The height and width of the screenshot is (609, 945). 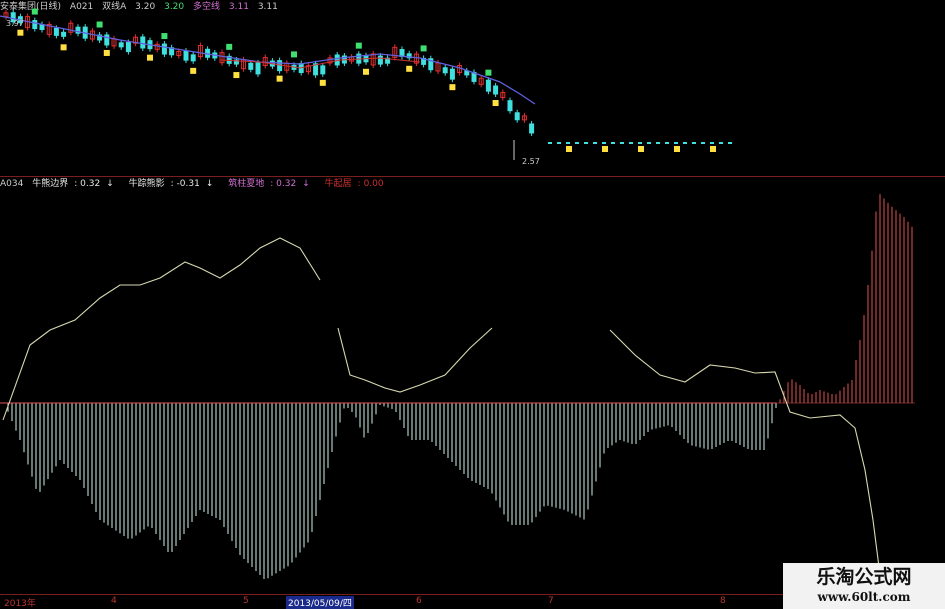 What do you see at coordinates (864, 597) in the screenshot?
I see `watermark-url: www.60lt.com` at bounding box center [864, 597].